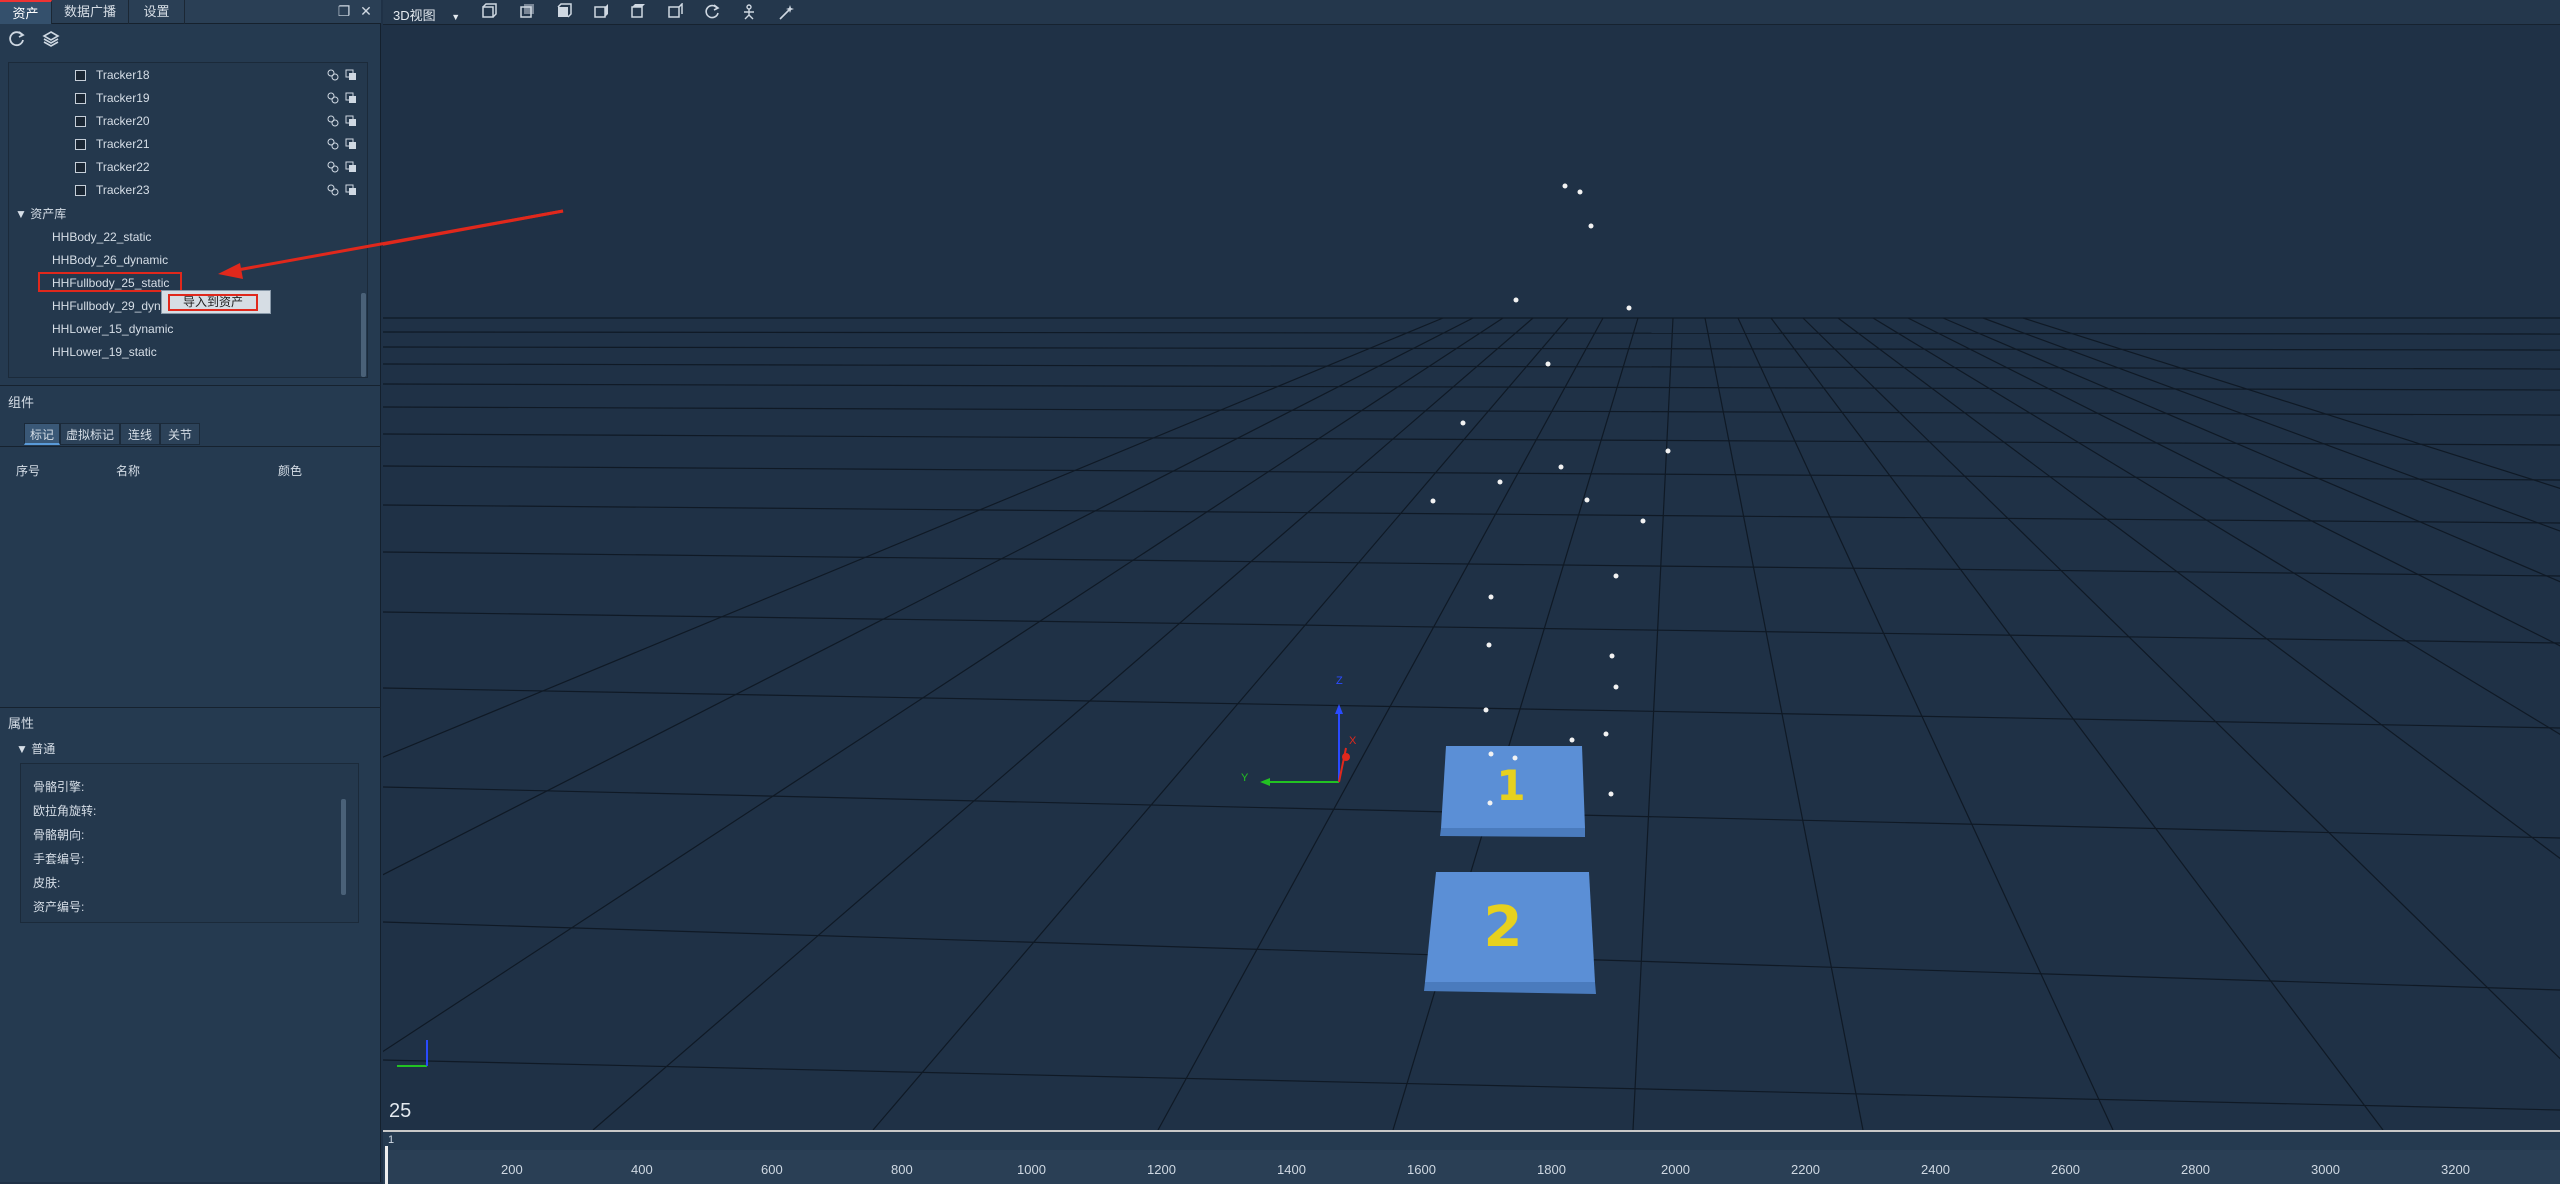 Image resolution: width=2560 pixels, height=1184 pixels. I want to click on tracker-row: Tracker18, so click(188, 76).